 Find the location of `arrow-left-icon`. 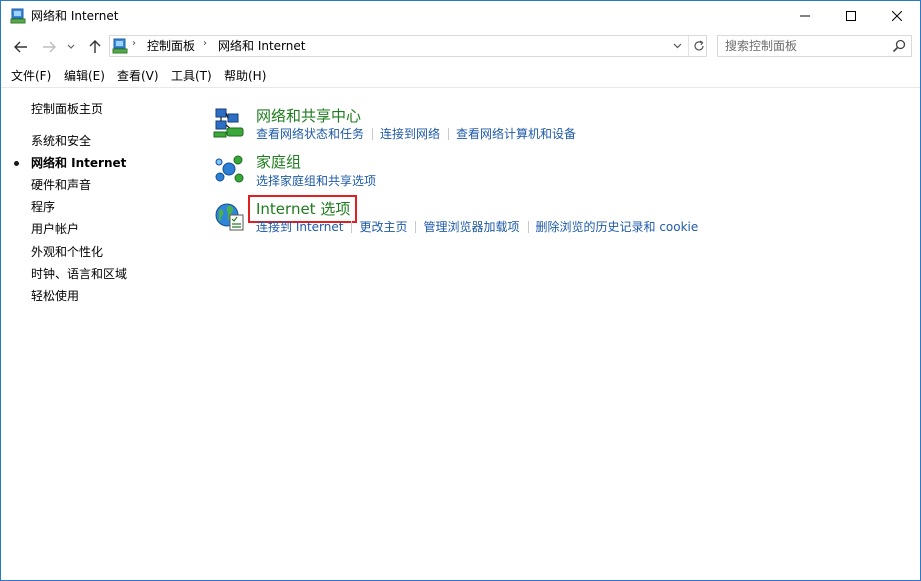

arrow-left-icon is located at coordinates (20, 47).